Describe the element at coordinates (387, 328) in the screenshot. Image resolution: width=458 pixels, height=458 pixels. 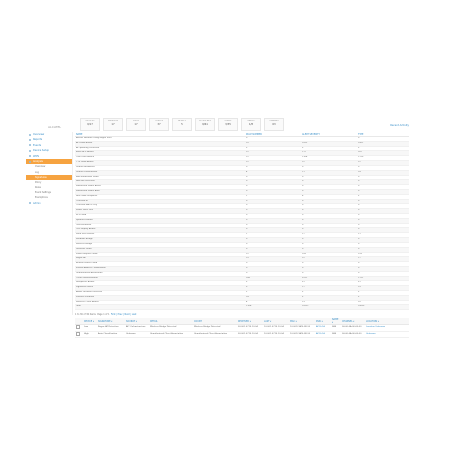
I see `table-cell: Location Unknown` at that location.